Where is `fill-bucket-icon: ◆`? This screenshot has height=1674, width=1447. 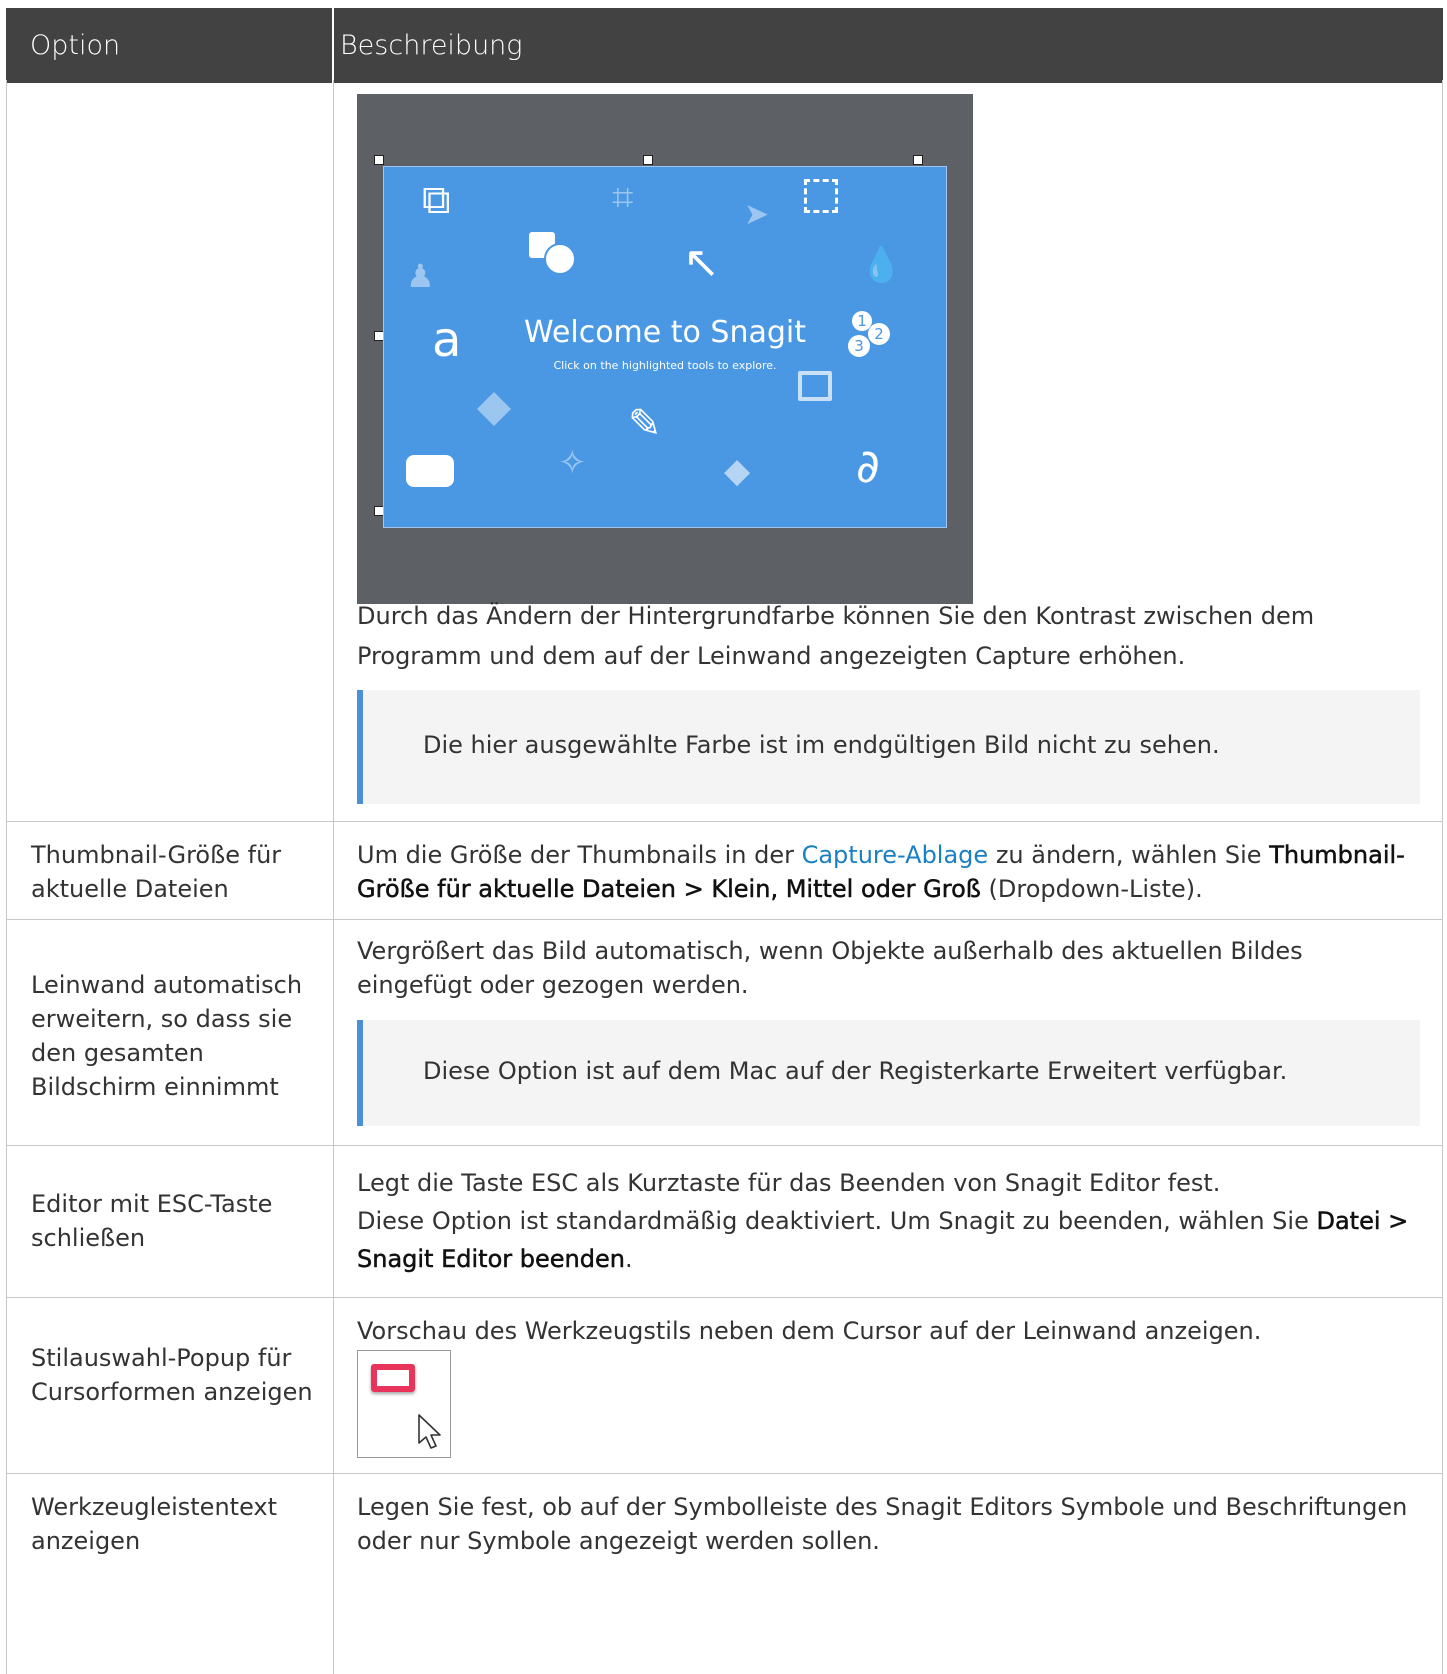
fill-bucket-icon: ◆ is located at coordinates (737, 471).